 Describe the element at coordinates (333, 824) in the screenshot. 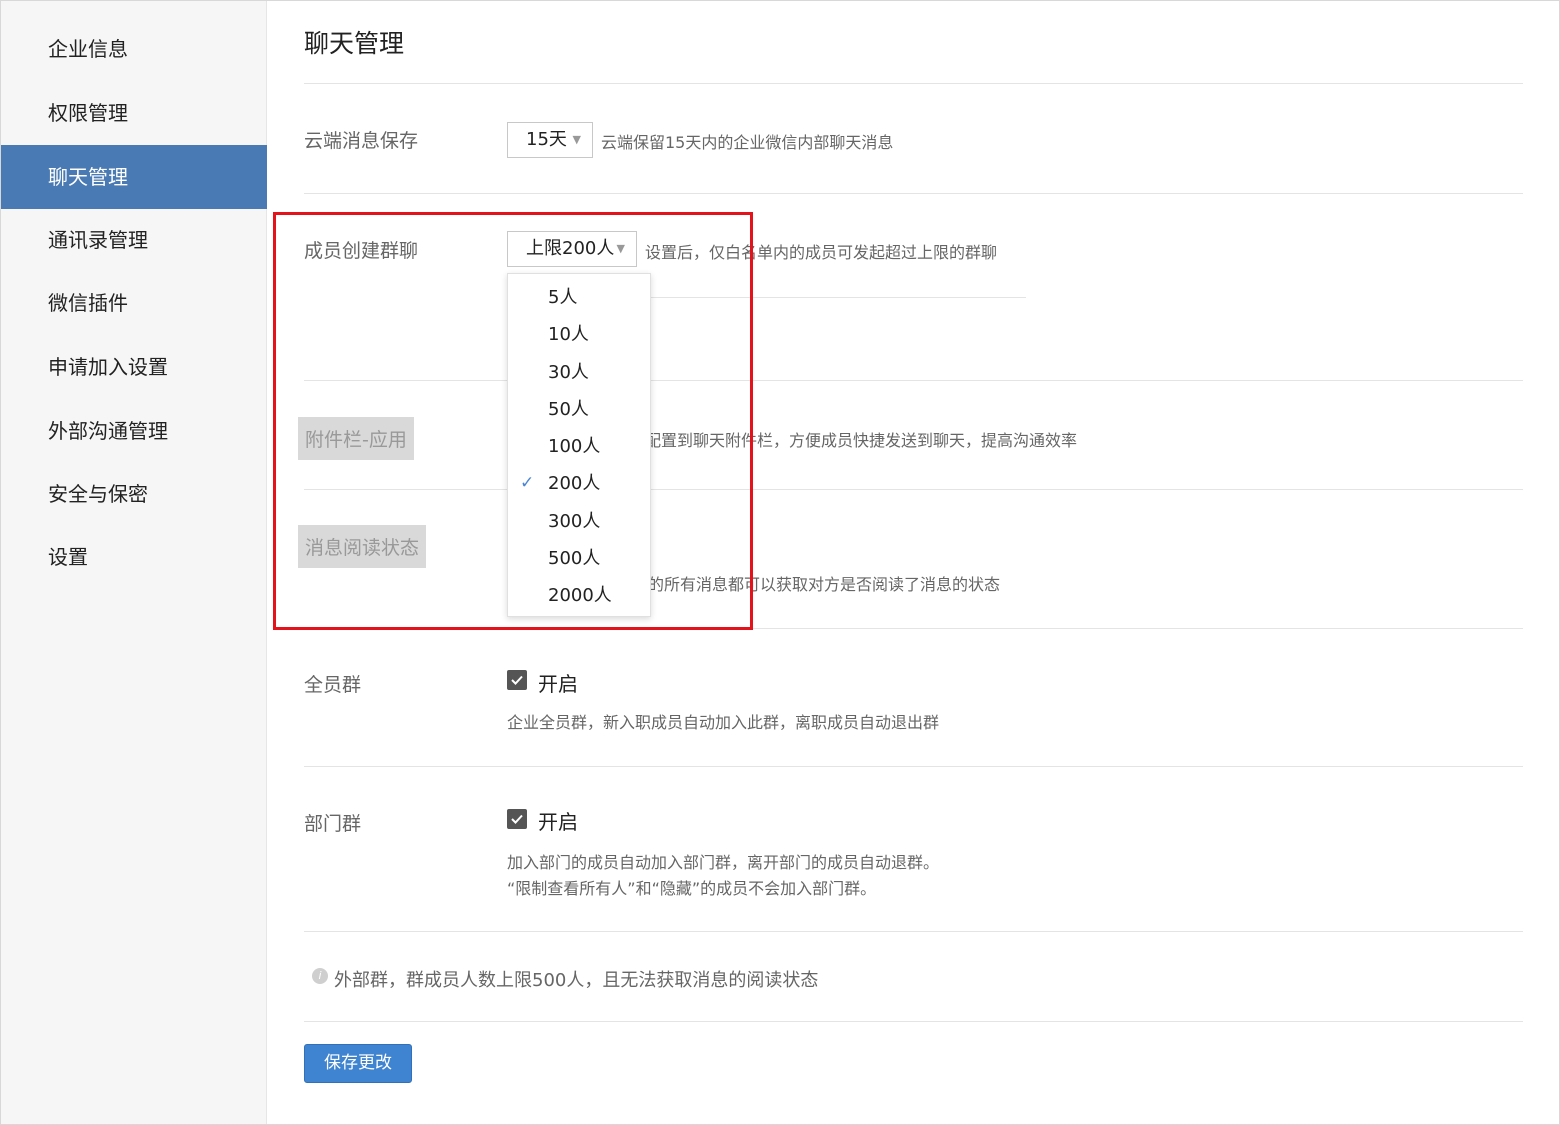

I see `department-group-label: 部门群` at that location.